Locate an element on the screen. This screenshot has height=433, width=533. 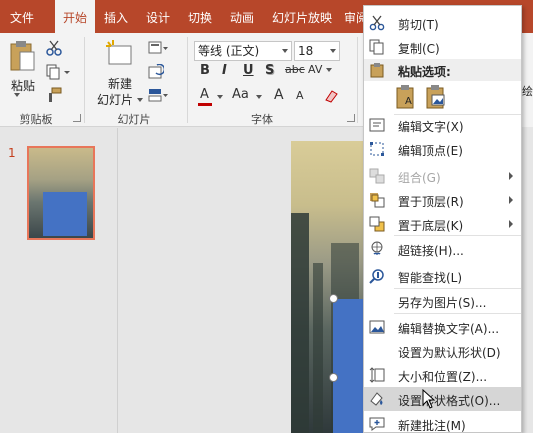
menu-item-label: 设置为默认形状(D) is located at coordinates (449, 353).